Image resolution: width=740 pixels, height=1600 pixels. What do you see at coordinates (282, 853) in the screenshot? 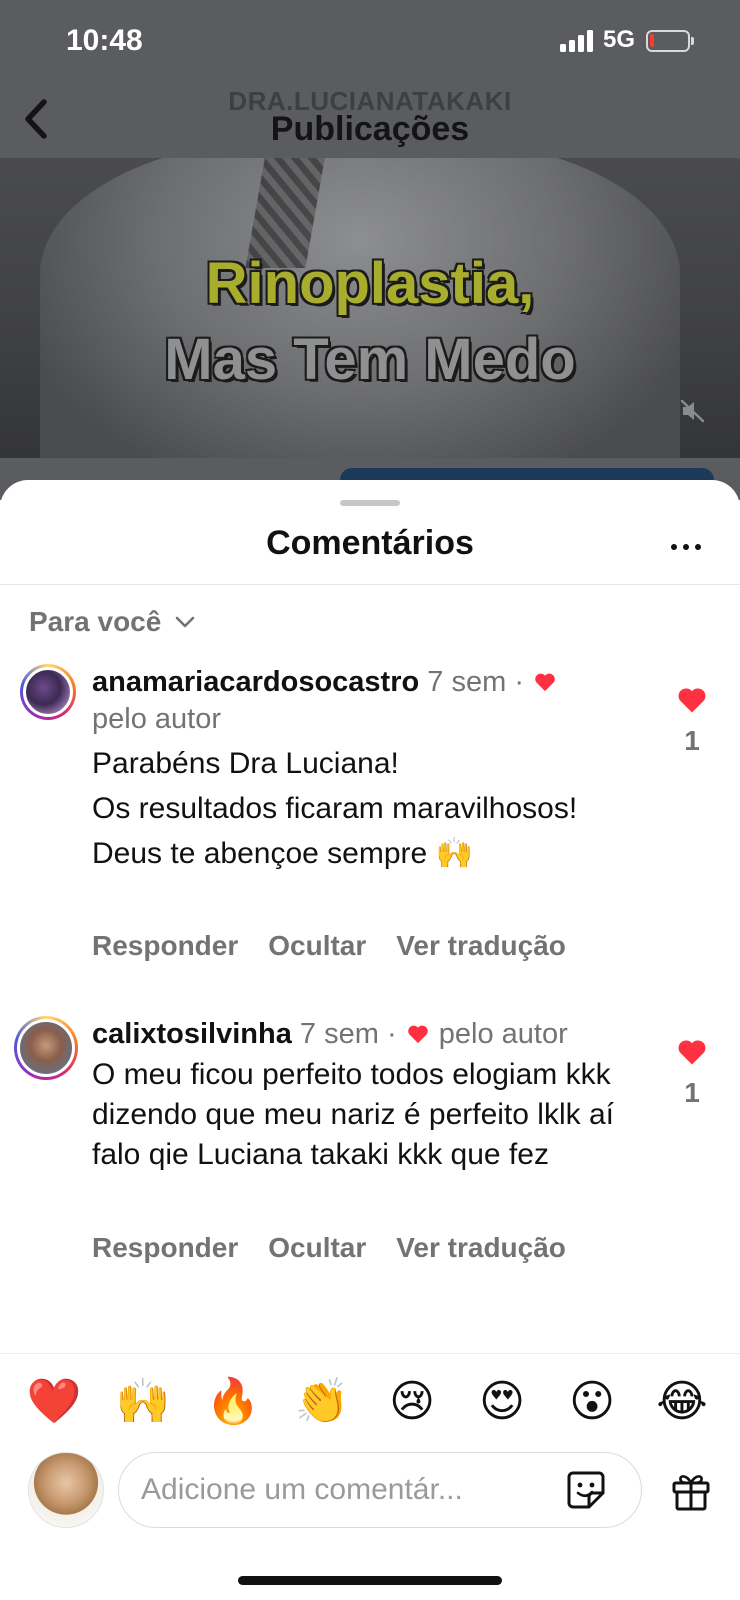
I see `comment-text-line: Deus te abençoe sempre 🙌` at bounding box center [282, 853].